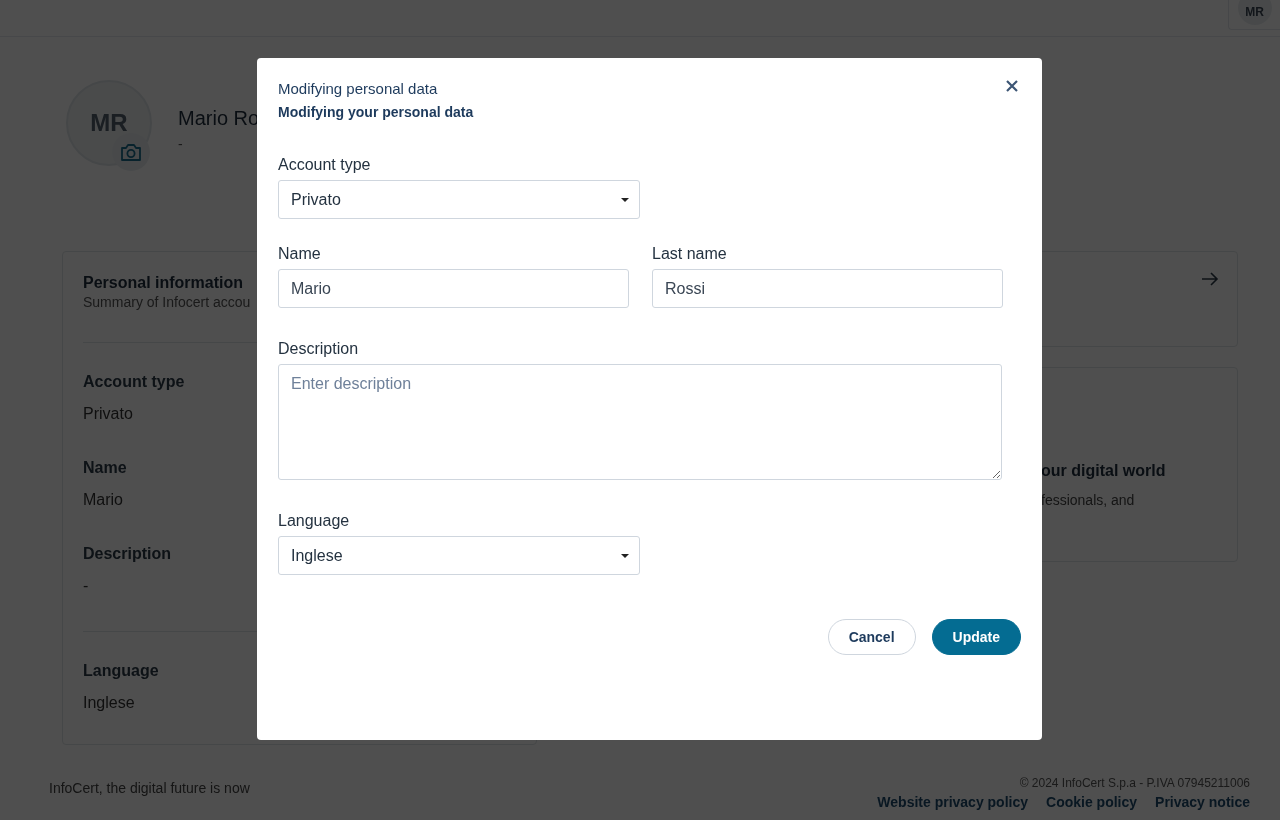 The width and height of the screenshot is (1280, 820). Describe the element at coordinates (181, 144) in the screenshot. I see `profile-subtitle: -` at that location.